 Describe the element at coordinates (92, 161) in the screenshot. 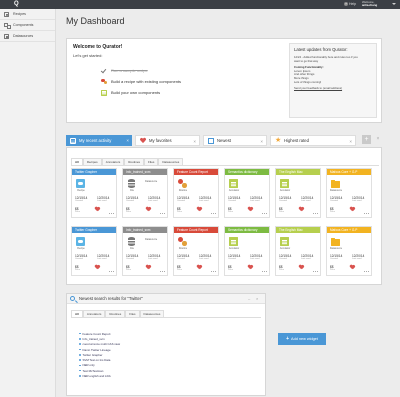

I see `tab-recipes: Recipes` at that location.